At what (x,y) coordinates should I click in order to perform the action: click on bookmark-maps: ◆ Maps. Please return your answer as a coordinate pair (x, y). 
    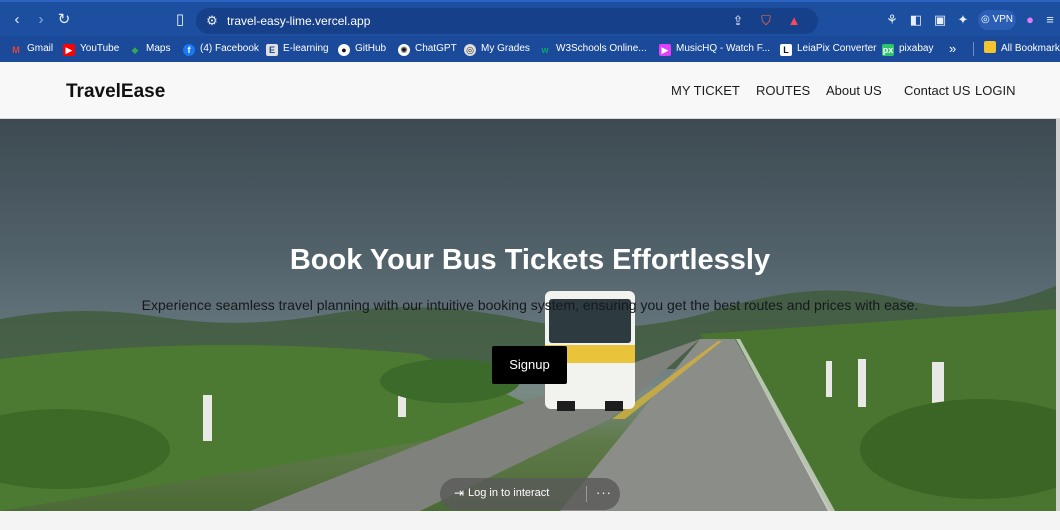
    Looking at the image, I should click on (150, 49).